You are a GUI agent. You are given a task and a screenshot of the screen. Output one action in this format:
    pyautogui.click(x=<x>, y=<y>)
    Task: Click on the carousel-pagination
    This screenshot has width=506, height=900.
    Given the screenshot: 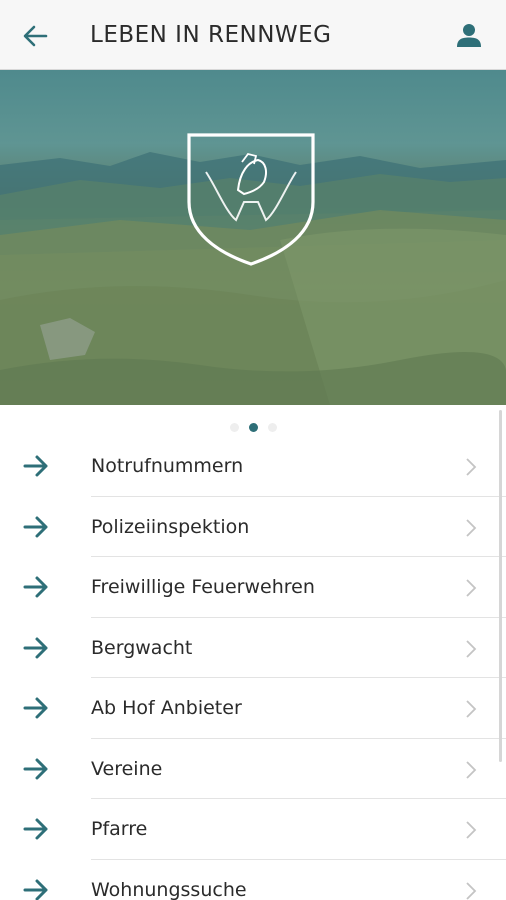 What is the action you would take?
    pyautogui.click(x=253, y=427)
    